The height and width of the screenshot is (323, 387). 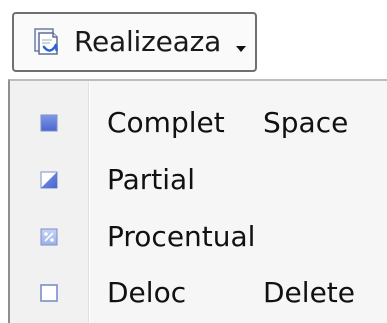 I want to click on status-partial-icon, so click(x=49, y=180).